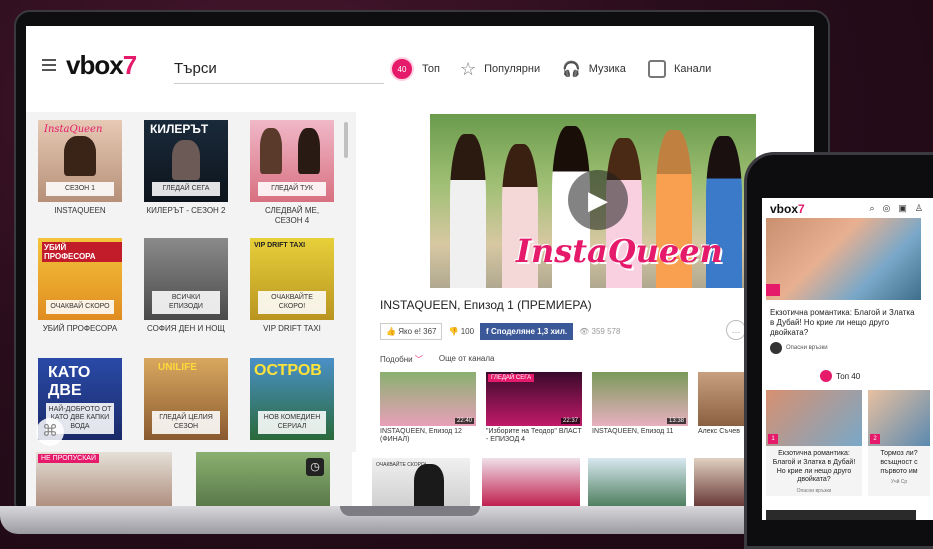 This screenshot has height=549, width=933. What do you see at coordinates (633, 431) in the screenshot?
I see `related-caption: INSTAQUEEN, Епизод 11` at bounding box center [633, 431].